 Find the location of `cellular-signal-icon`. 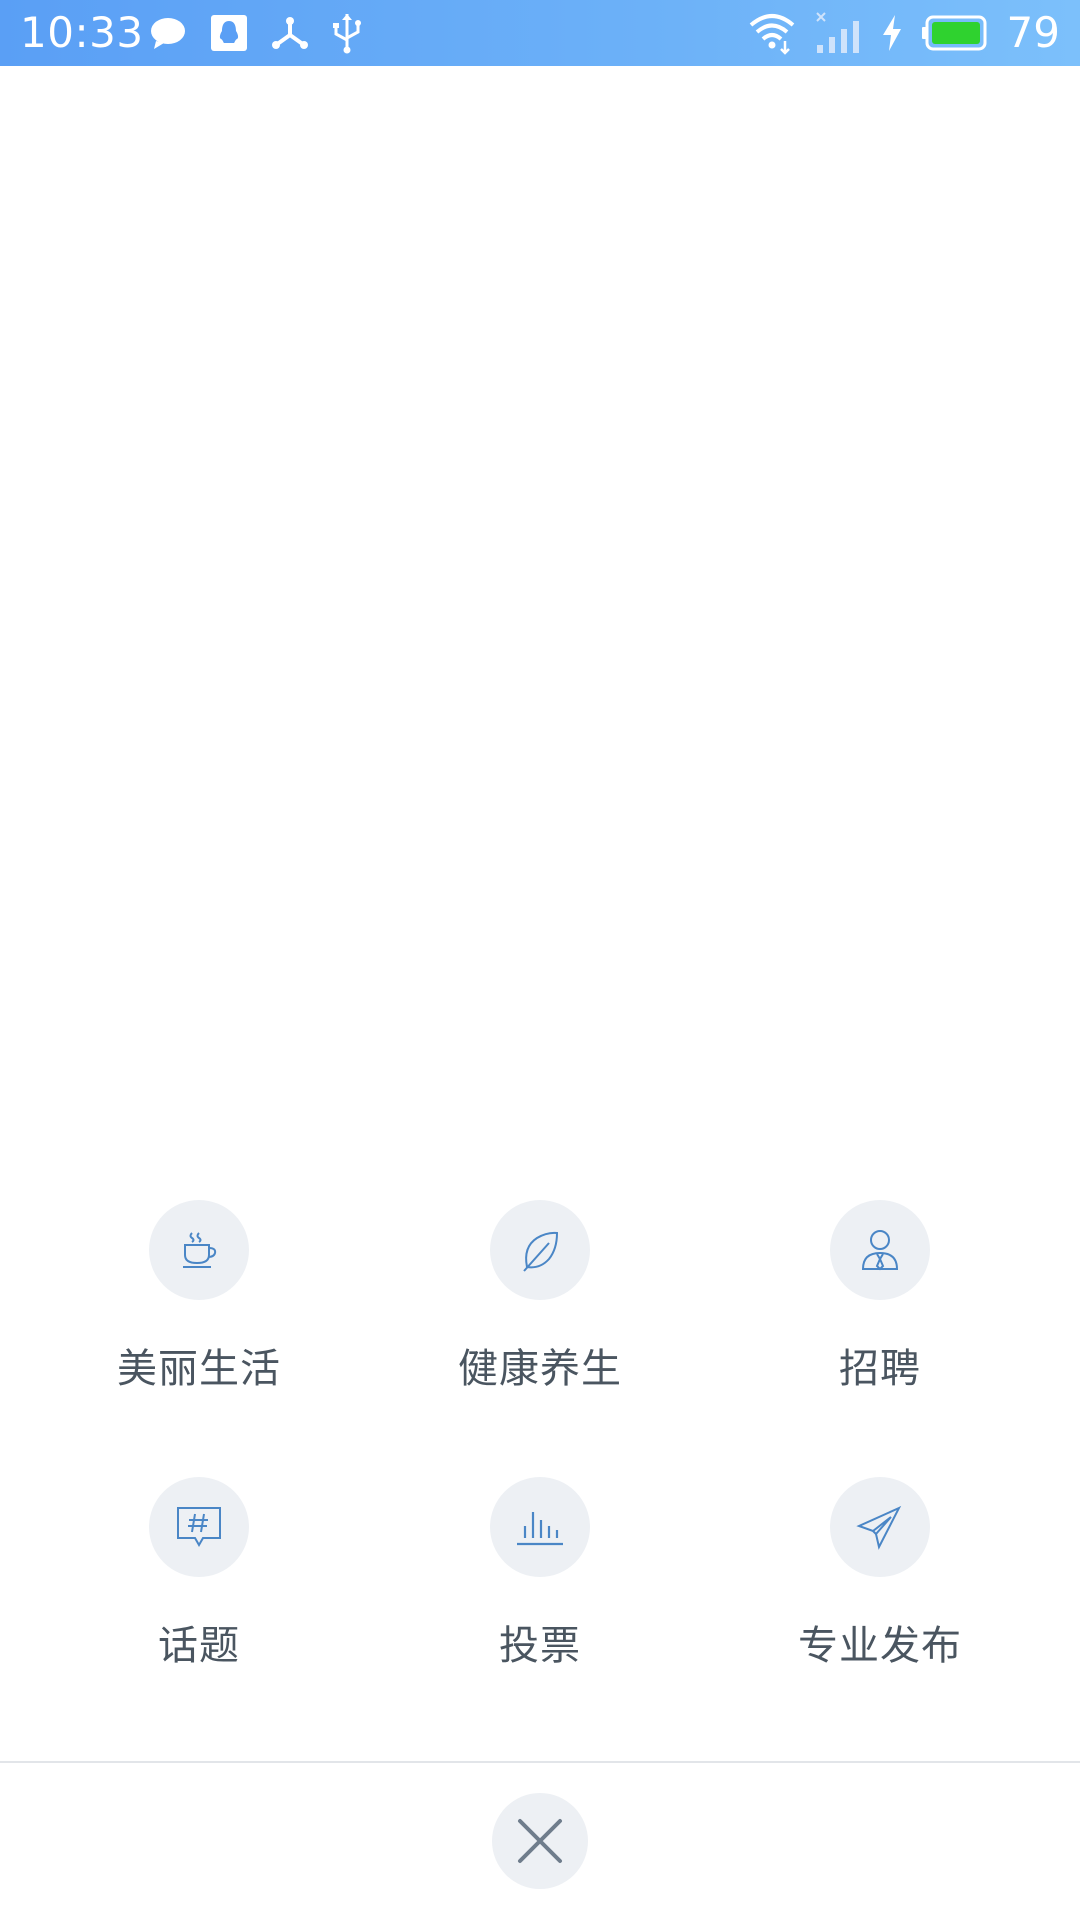

cellular-signal-icon is located at coordinates (839, 33).